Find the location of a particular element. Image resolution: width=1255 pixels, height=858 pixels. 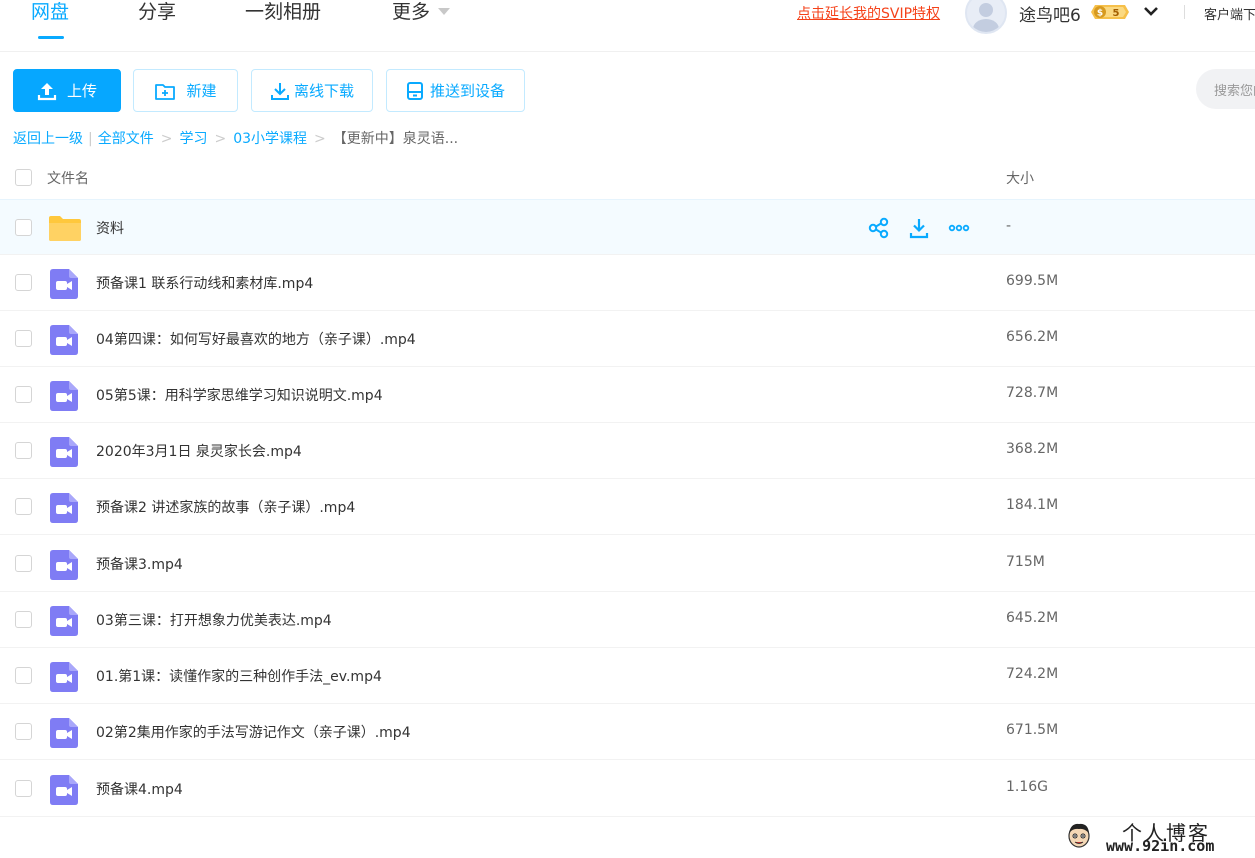

device-icon is located at coordinates (414, 90).